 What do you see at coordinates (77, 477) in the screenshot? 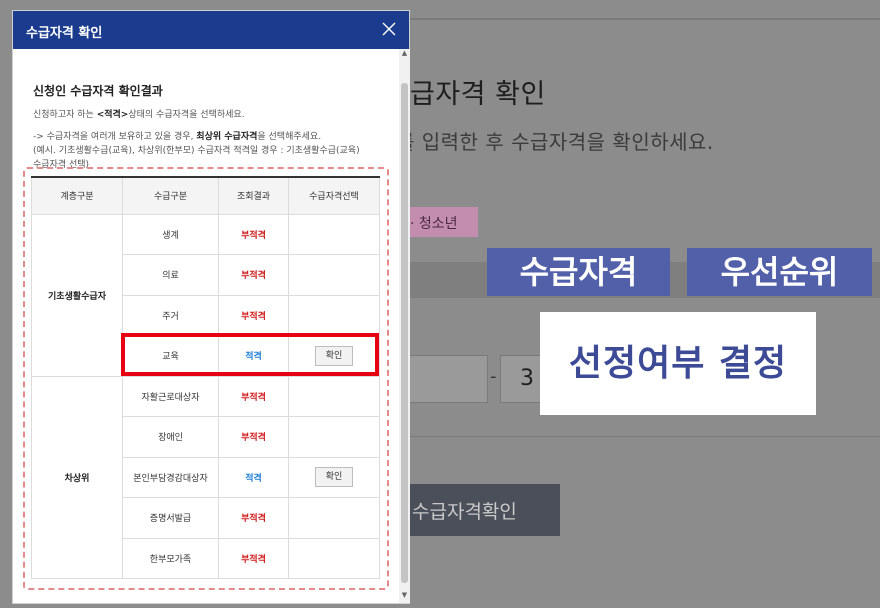
I see `group-cell-near-poverty: 차상위` at bounding box center [77, 477].